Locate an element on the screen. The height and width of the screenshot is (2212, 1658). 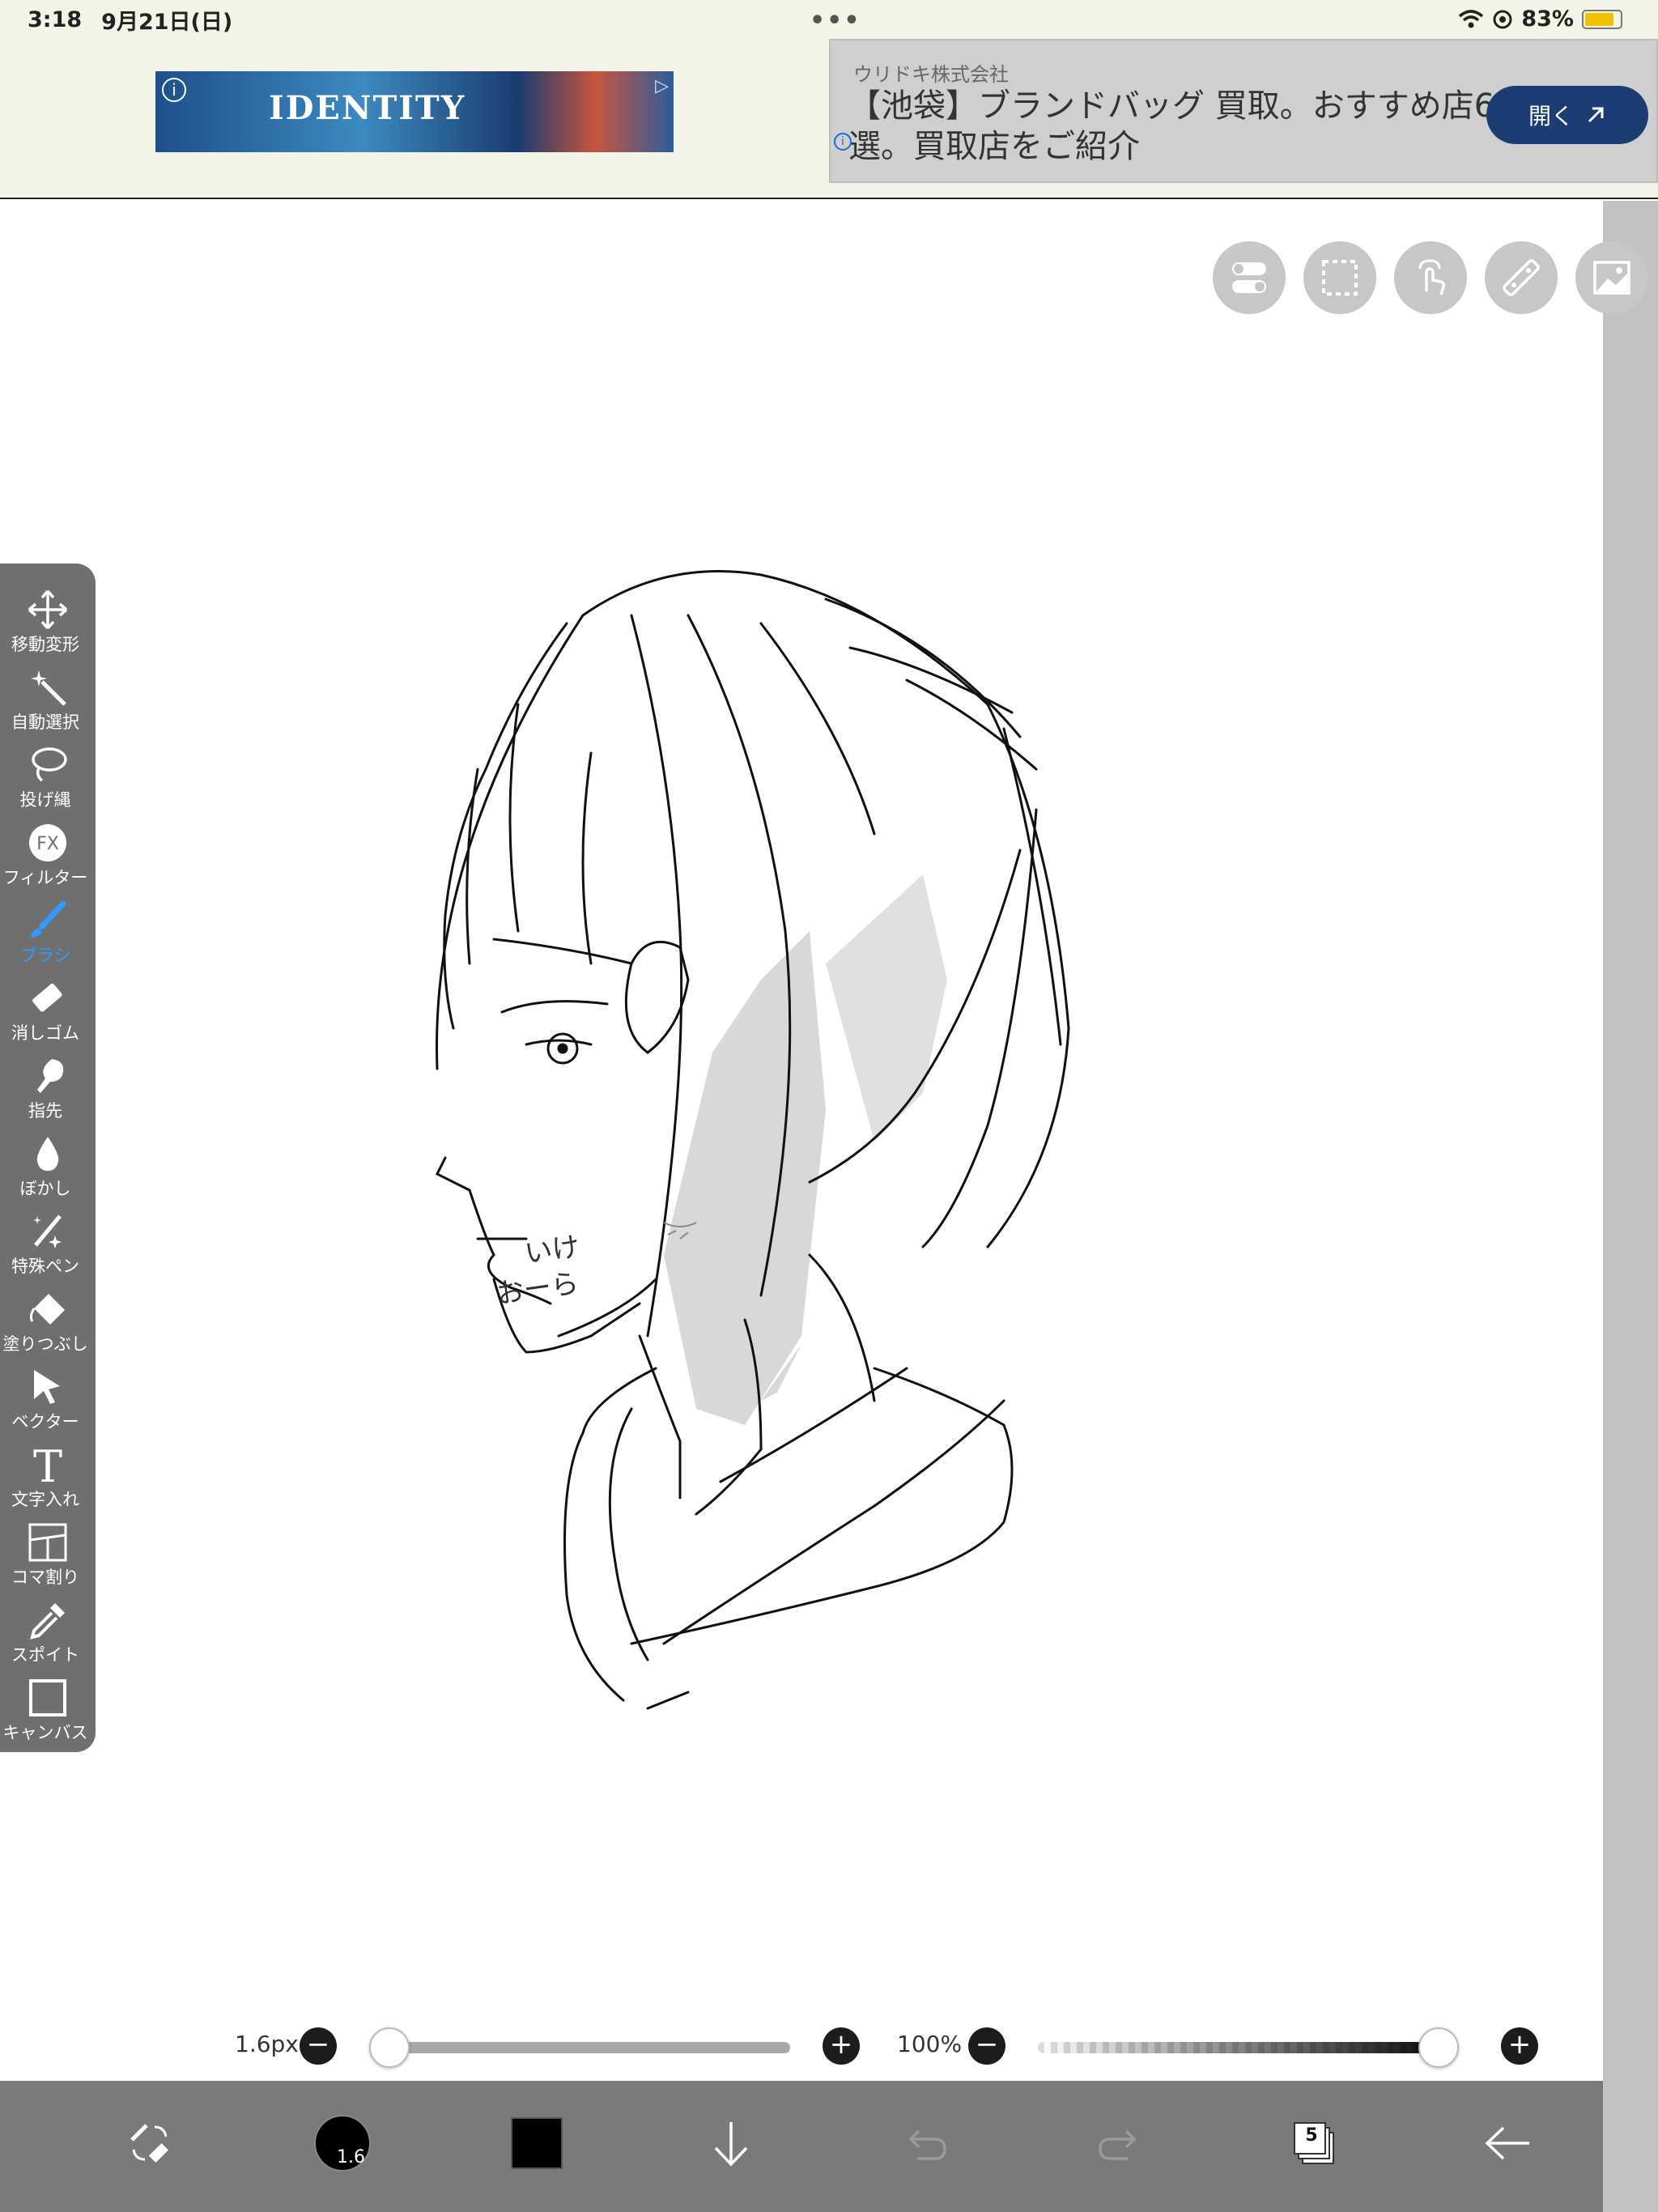
tool-vector: ベクター is located at coordinates (48, 1396).